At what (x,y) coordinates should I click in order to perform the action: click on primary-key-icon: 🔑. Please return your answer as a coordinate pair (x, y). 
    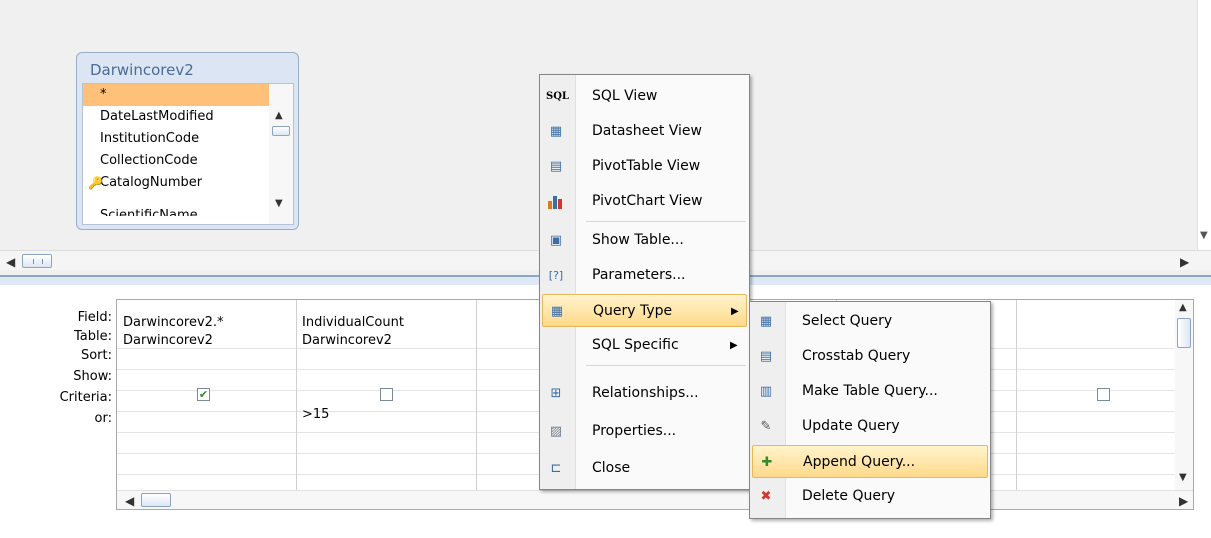
    Looking at the image, I should click on (95, 183).